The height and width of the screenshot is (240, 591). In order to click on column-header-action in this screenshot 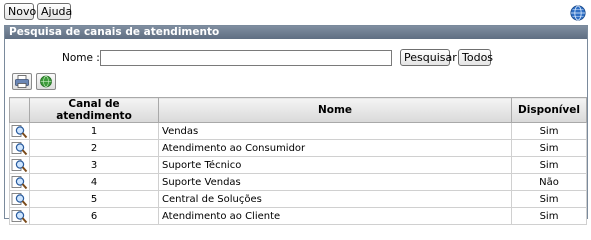, I will do `click(19, 110)`.